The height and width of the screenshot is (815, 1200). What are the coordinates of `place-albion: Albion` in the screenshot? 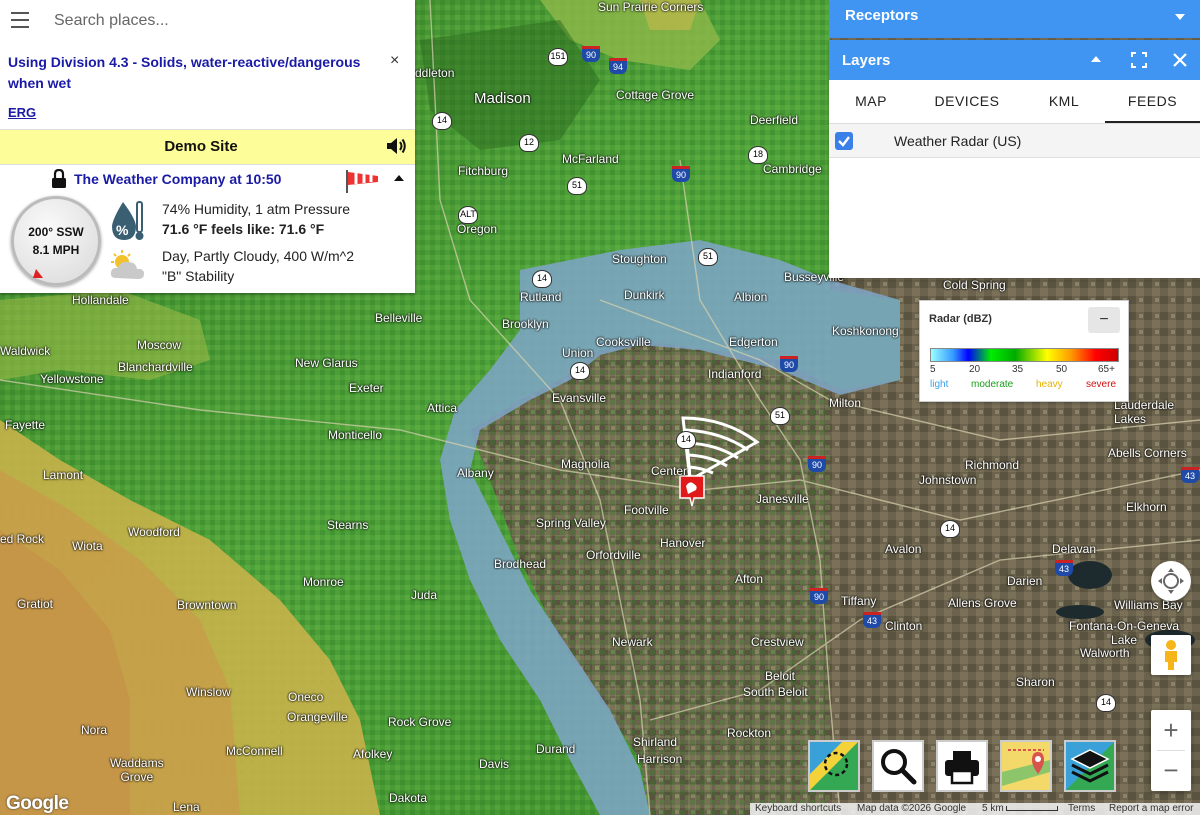 It's located at (751, 297).